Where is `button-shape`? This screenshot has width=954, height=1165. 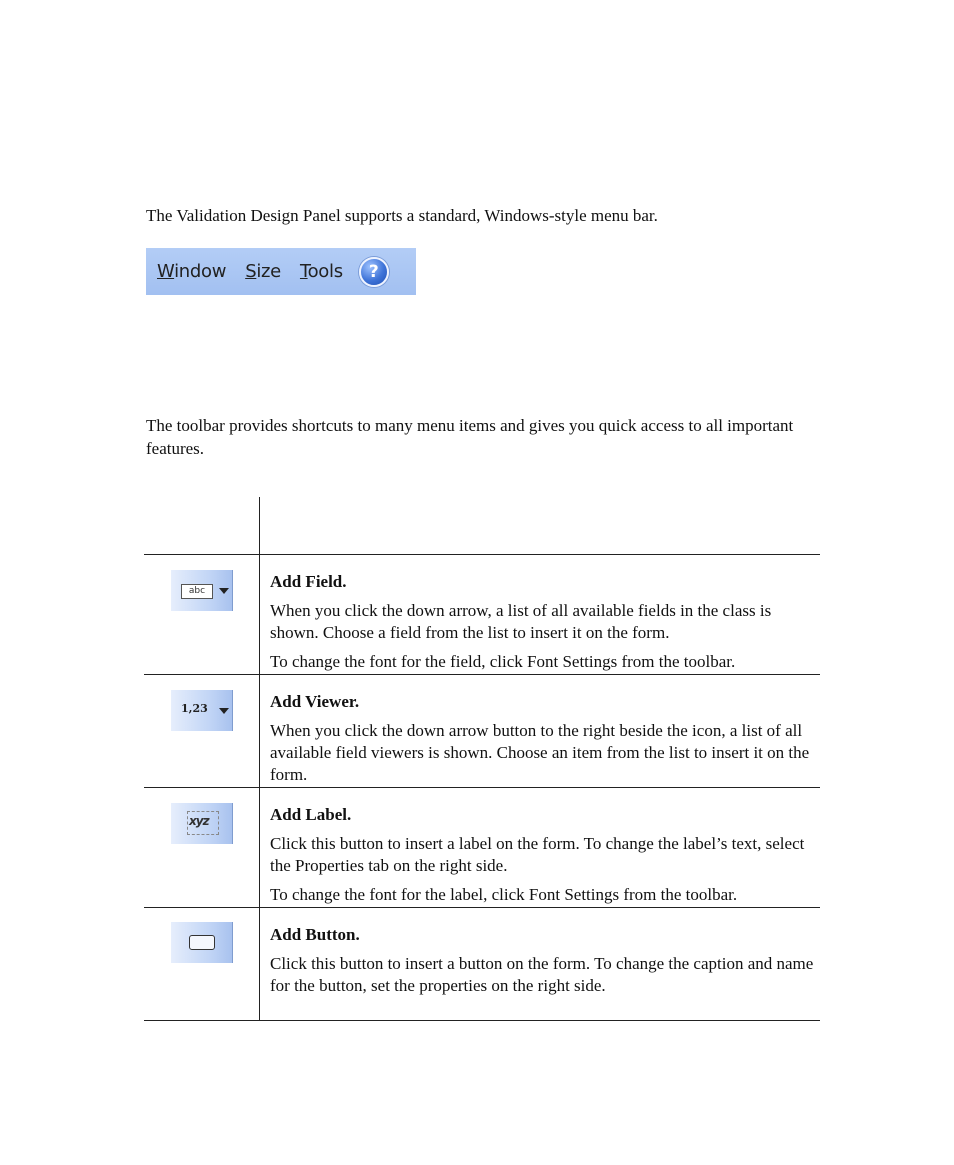
button-shape is located at coordinates (202, 942).